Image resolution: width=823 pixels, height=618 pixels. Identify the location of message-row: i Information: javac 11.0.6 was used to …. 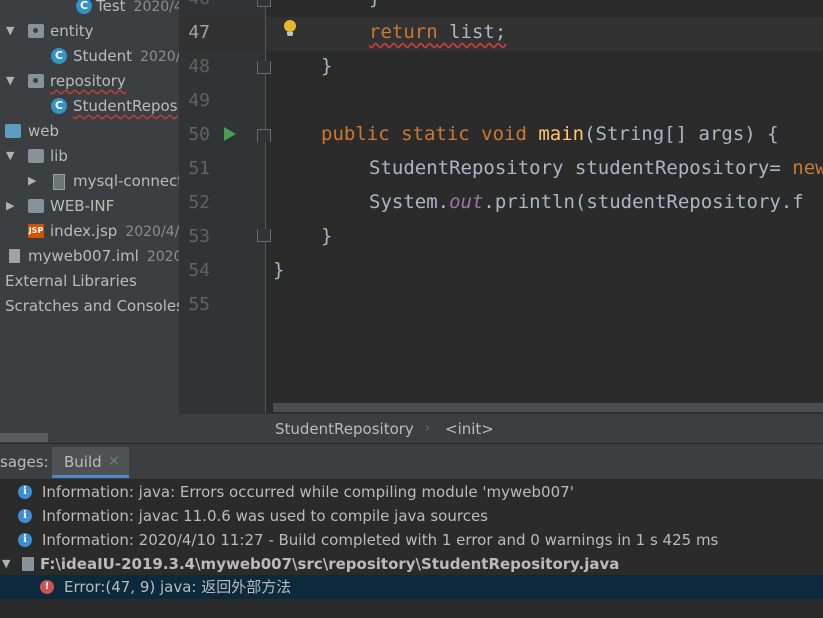
(411, 516).